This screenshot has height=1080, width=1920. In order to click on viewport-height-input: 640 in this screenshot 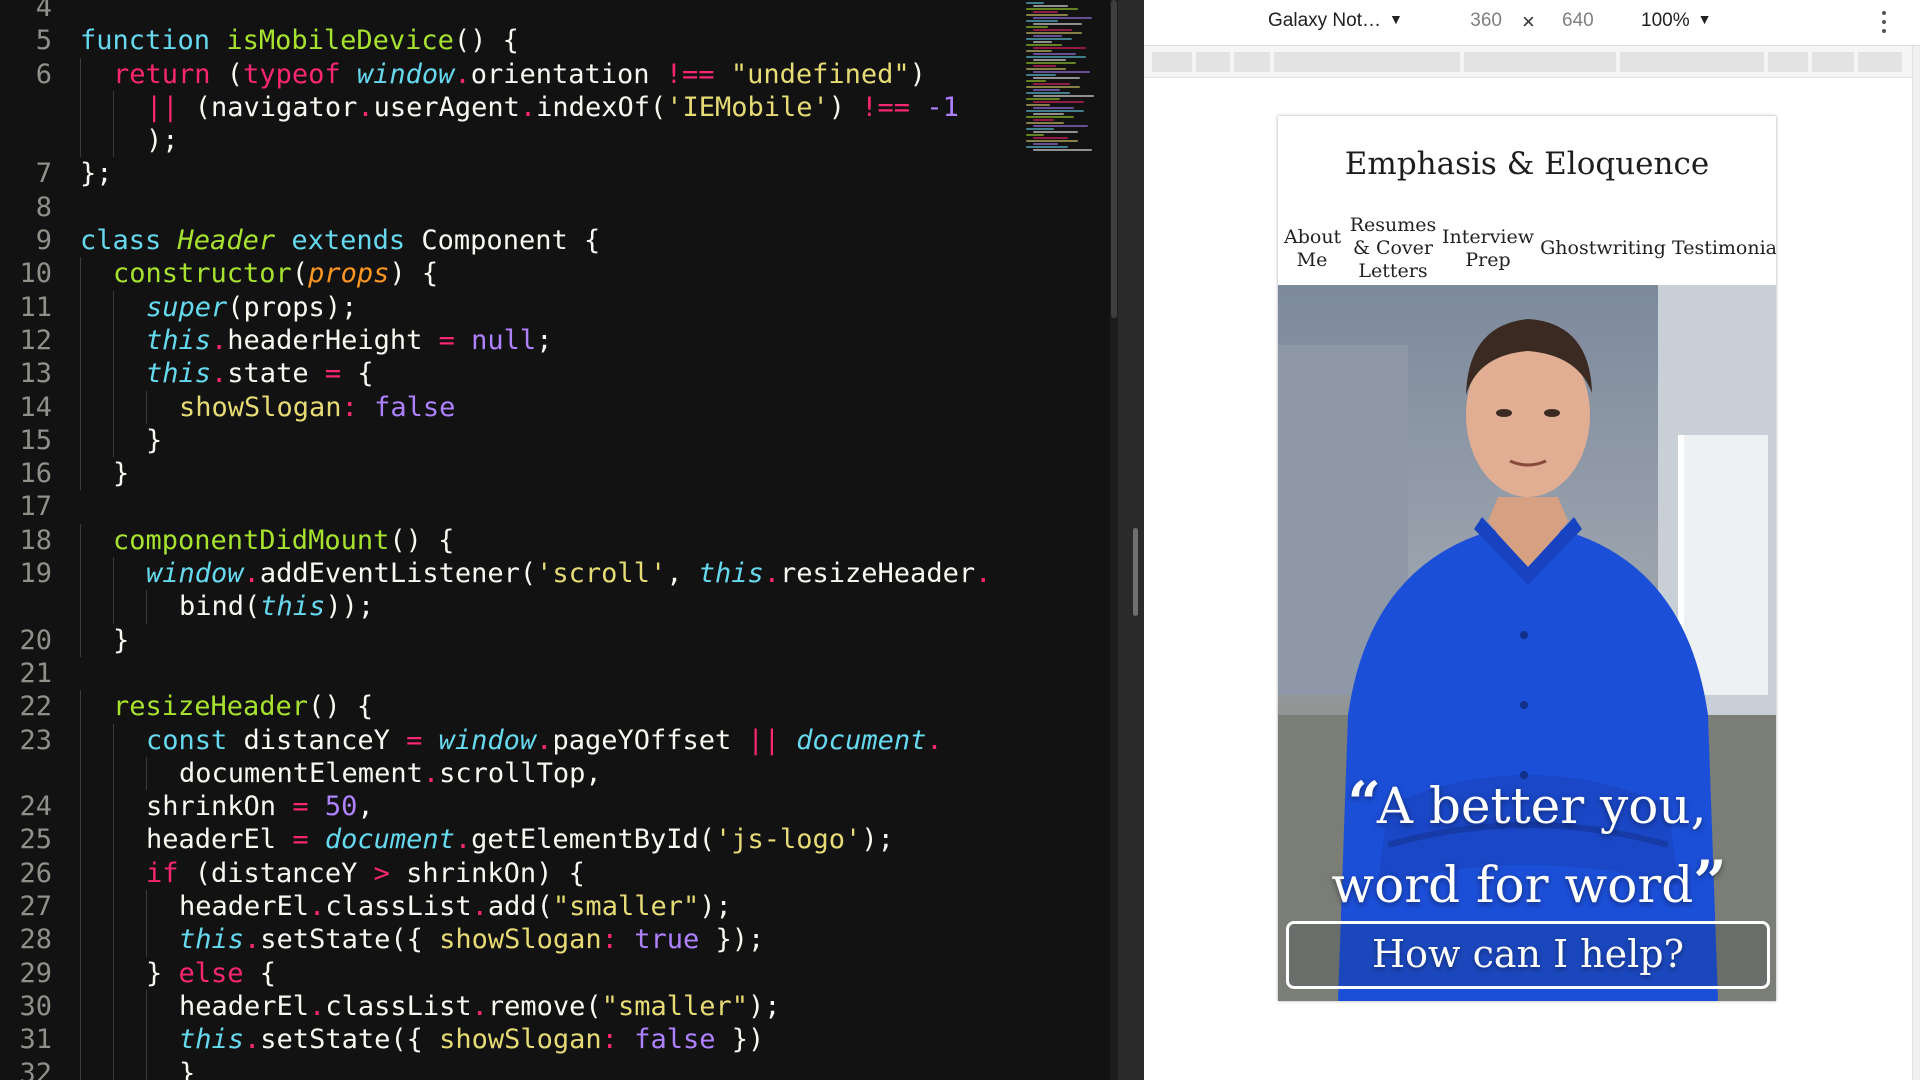, I will do `click(1578, 21)`.